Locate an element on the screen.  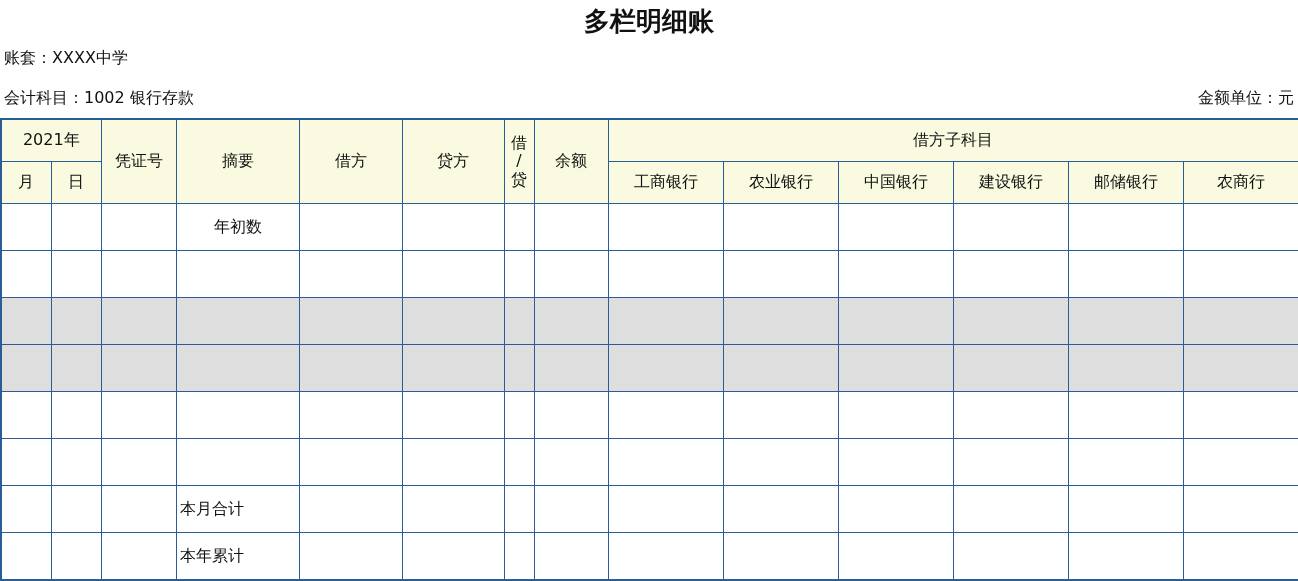
column-header: 凭证号 is located at coordinates (138, 161).